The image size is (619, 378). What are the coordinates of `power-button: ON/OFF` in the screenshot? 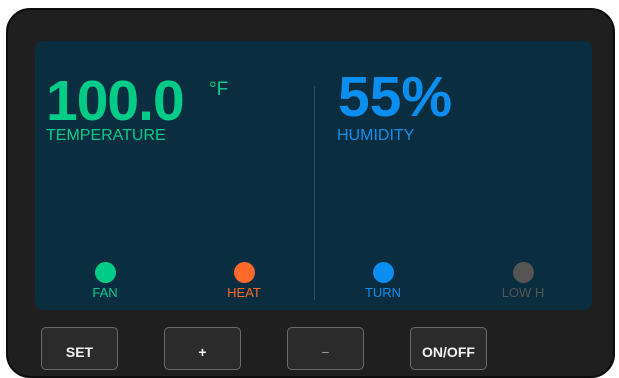 It's located at (448, 348).